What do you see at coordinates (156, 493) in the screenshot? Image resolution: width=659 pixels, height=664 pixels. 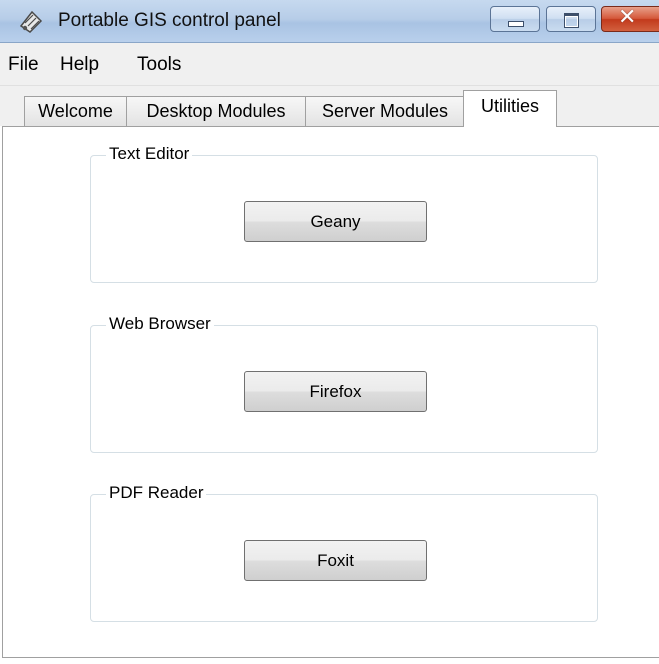 I see `pdf-reader-group-title: PDF Reader` at bounding box center [156, 493].